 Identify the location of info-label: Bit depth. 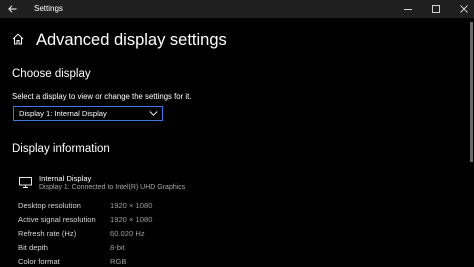
(33, 247).